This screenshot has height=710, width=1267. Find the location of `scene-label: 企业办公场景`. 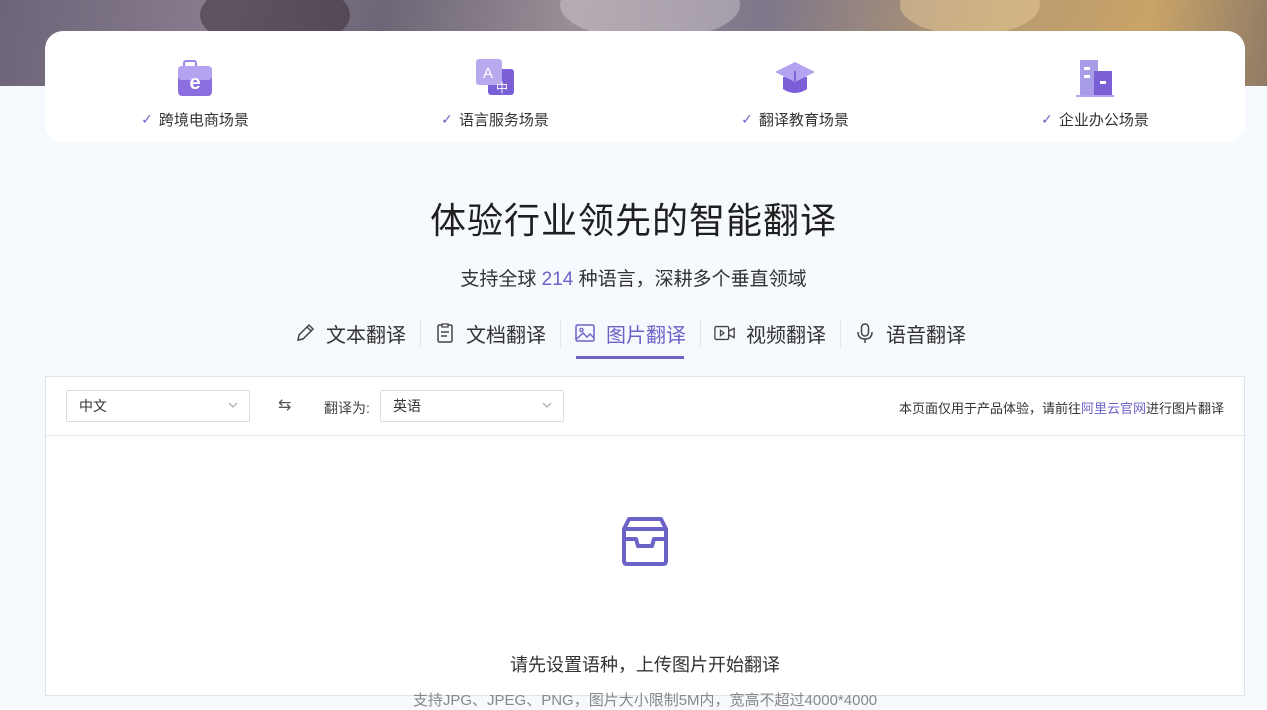

scene-label: 企业办公场景 is located at coordinates (1103, 120).